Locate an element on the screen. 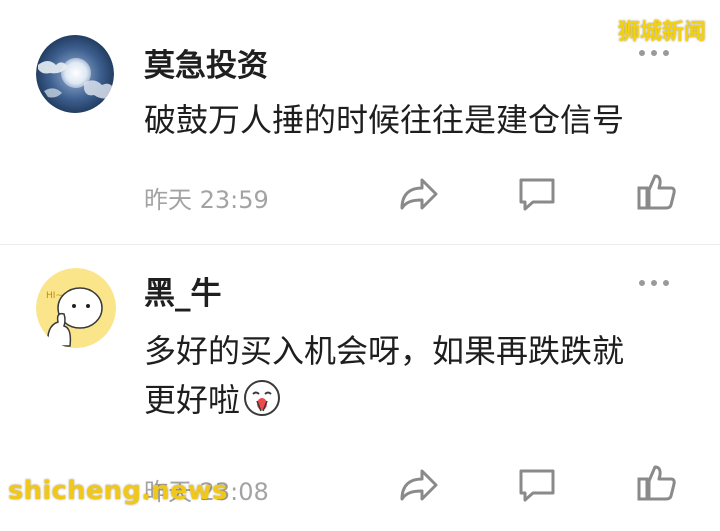 Image resolution: width=720 pixels, height=531 pixels. username: 莫急投资 is located at coordinates (206, 62).